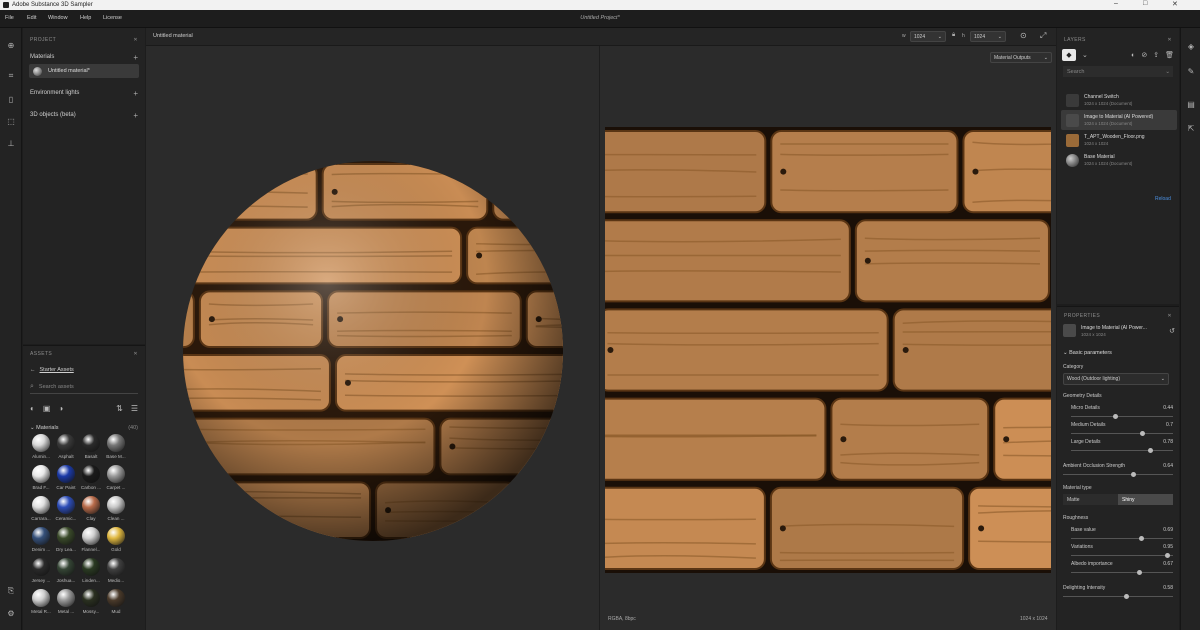 Image resolution: width=1200 pixels, height=630 pixels. What do you see at coordinates (1156, 55) in the screenshot?
I see `export-layer-icon: ⇪` at bounding box center [1156, 55].